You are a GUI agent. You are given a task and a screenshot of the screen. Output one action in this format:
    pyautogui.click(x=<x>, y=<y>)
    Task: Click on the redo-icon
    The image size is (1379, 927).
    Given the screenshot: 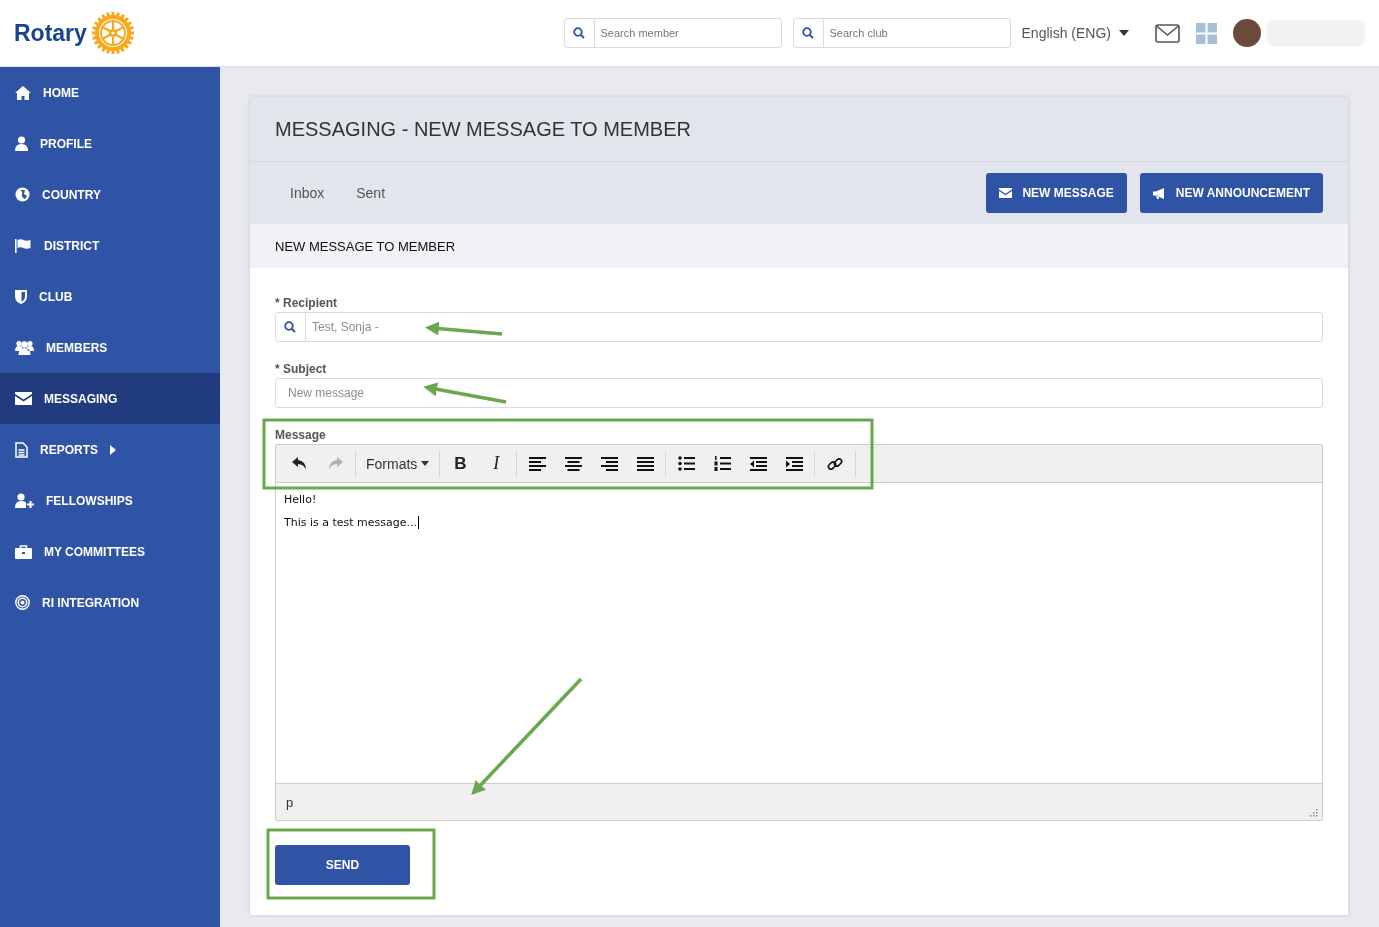 What is the action you would take?
    pyautogui.click(x=335, y=463)
    